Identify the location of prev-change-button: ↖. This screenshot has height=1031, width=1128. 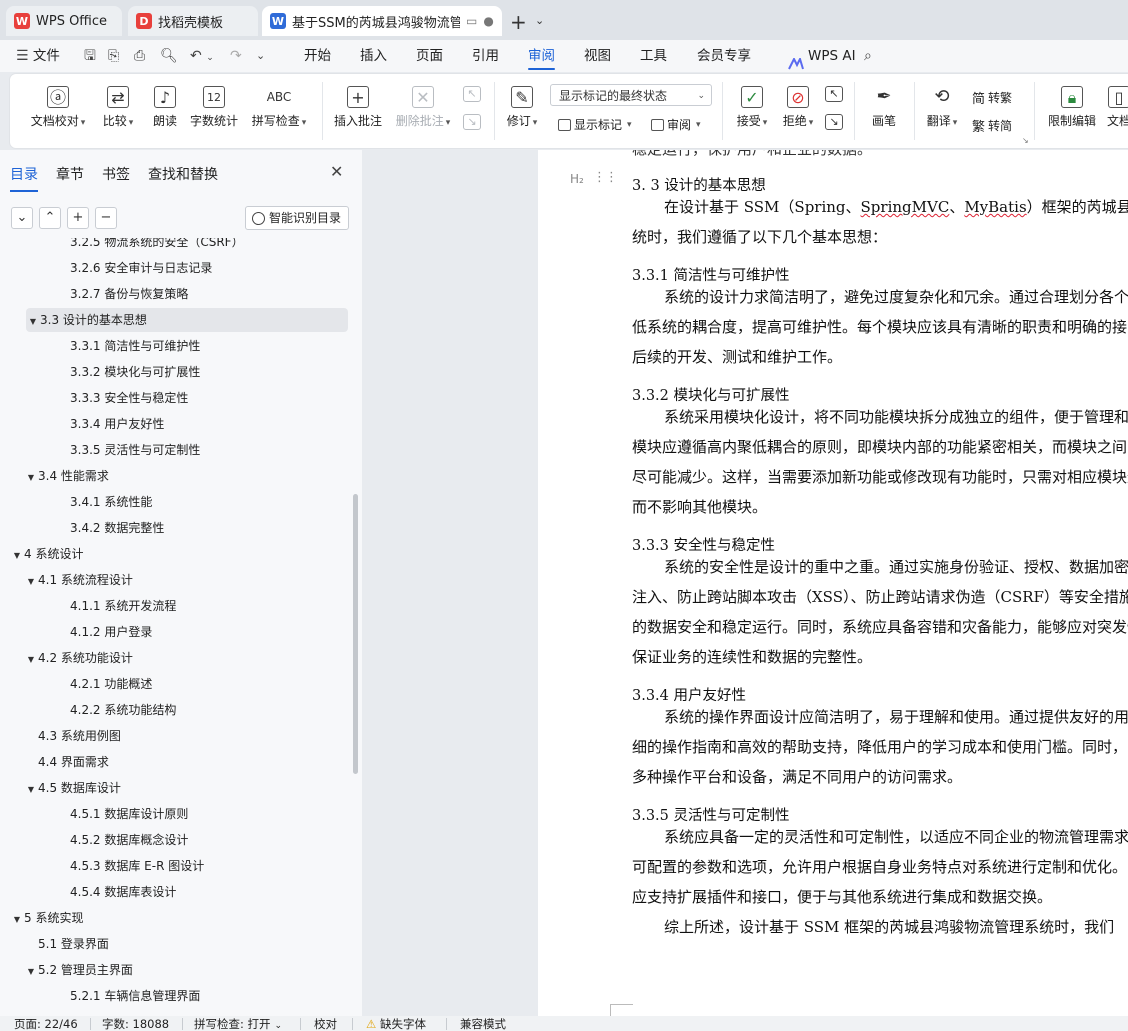
(834, 96).